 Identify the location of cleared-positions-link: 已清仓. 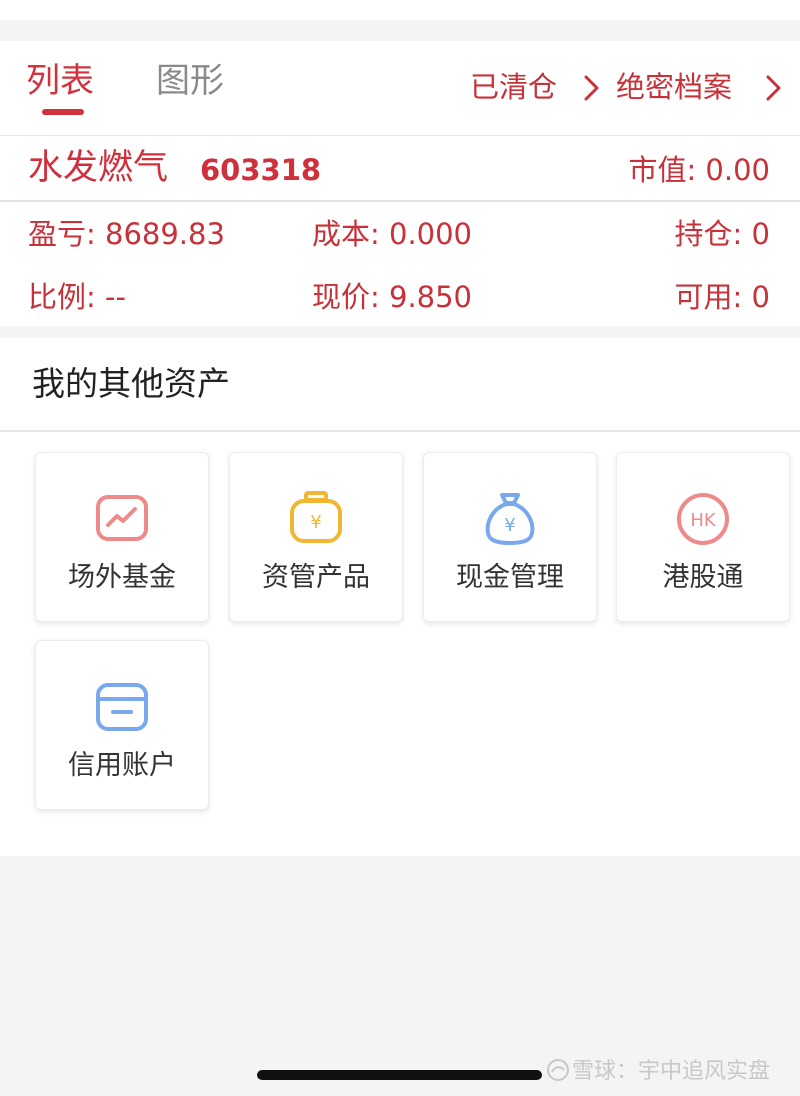
(513, 87).